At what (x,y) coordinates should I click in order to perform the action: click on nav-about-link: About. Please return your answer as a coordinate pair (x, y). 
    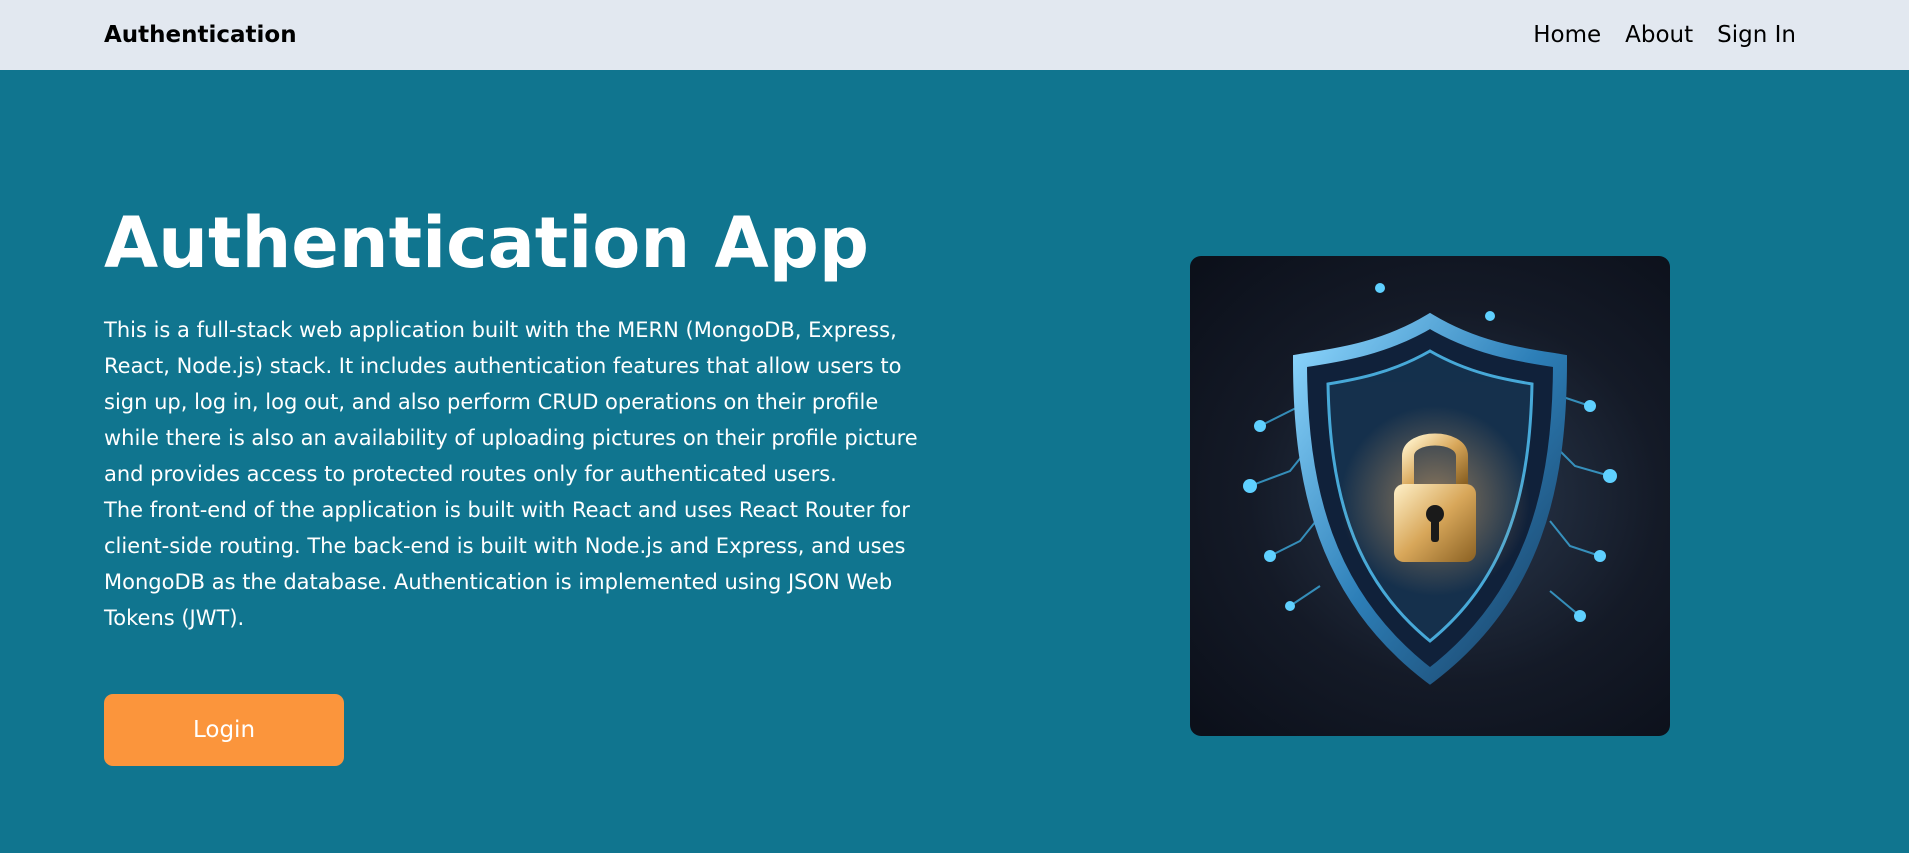
    Looking at the image, I should click on (1659, 35).